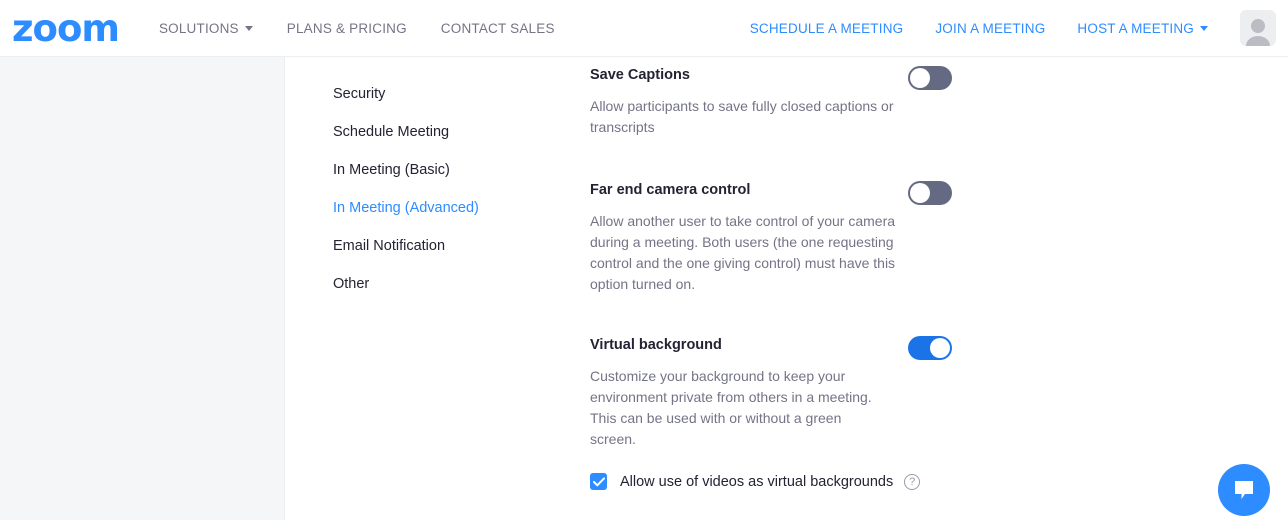 The image size is (1288, 520). I want to click on nav-link-solutions: SOLUTIONS, so click(206, 28).